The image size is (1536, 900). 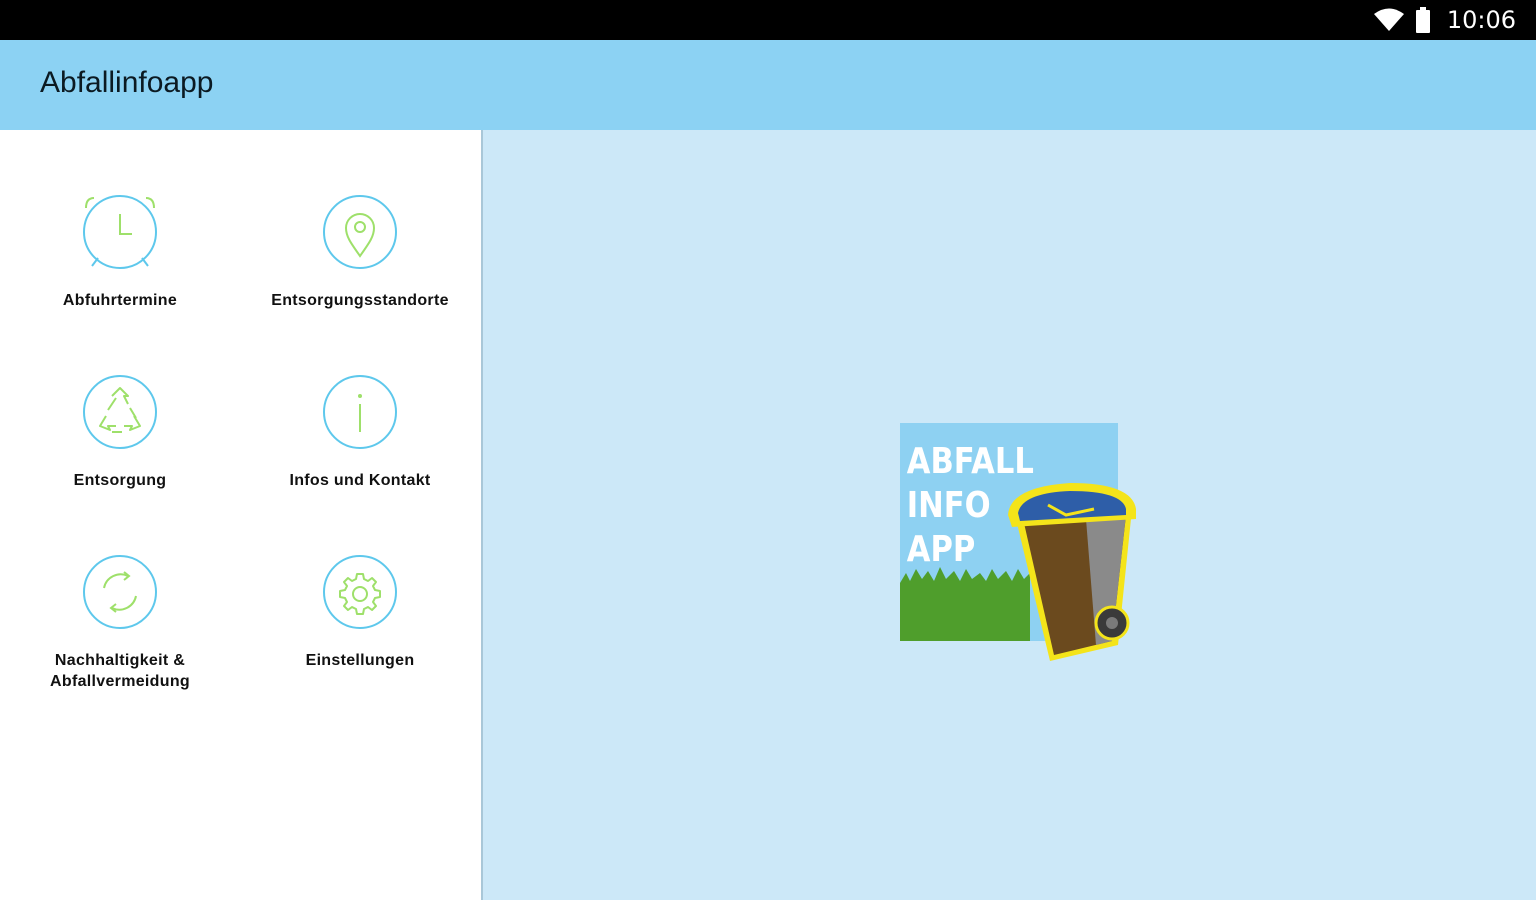 I want to click on alarm-clock-icon, so click(x=120, y=232).